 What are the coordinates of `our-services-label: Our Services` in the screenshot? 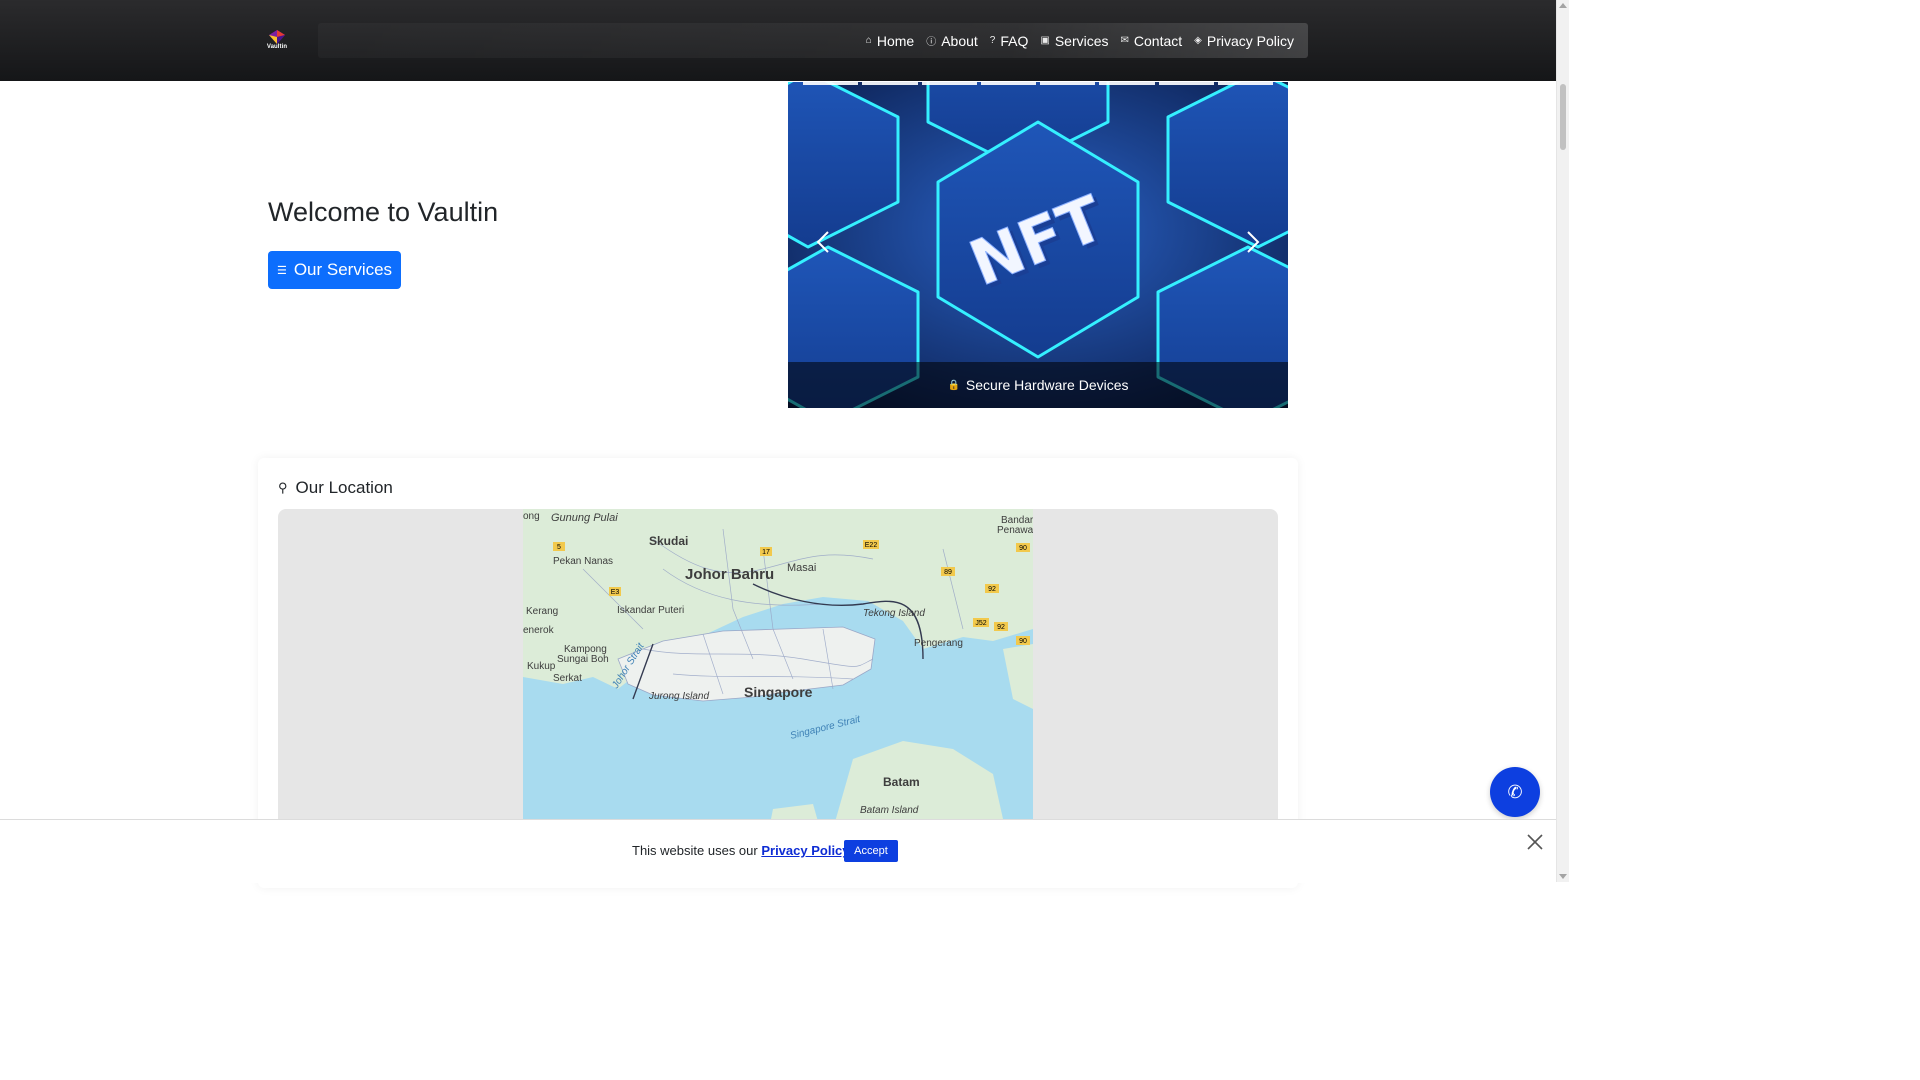 It's located at (343, 269).